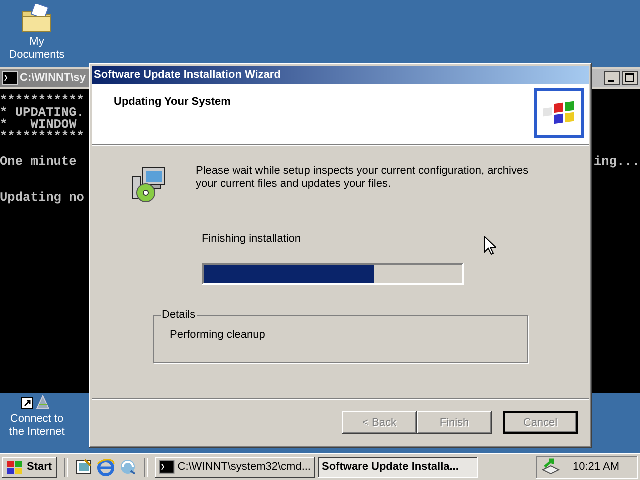  Describe the element at coordinates (42, 198) in the screenshot. I see `console-text: Updating no` at that location.